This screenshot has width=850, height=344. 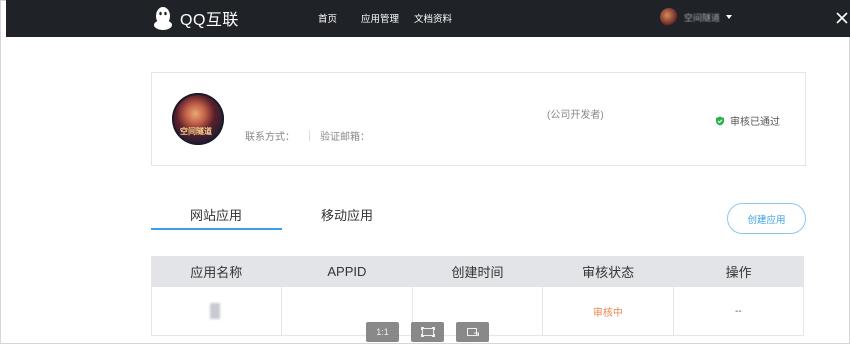 I want to click on actual-size-button: 1:1, so click(x=382, y=332).